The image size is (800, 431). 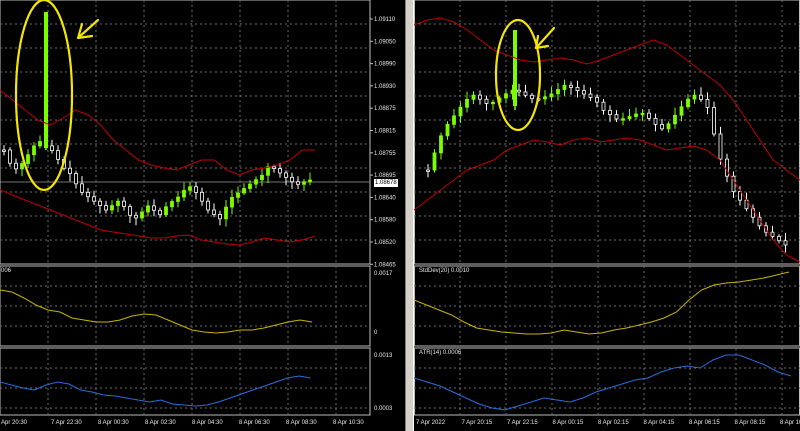 I want to click on left-price-tick-label: 1.08875, so click(x=385, y=109).